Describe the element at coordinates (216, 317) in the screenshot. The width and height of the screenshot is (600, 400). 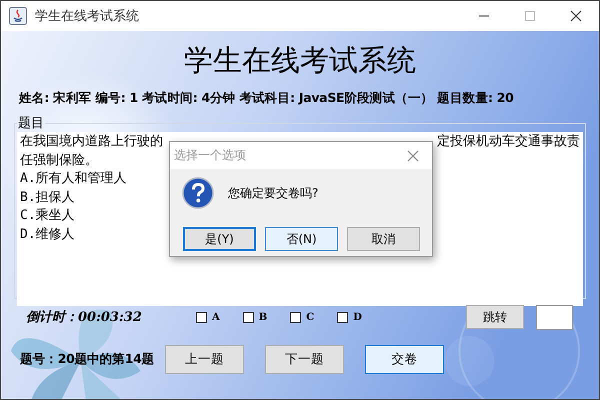
I see `checkbox-label: A` at that location.